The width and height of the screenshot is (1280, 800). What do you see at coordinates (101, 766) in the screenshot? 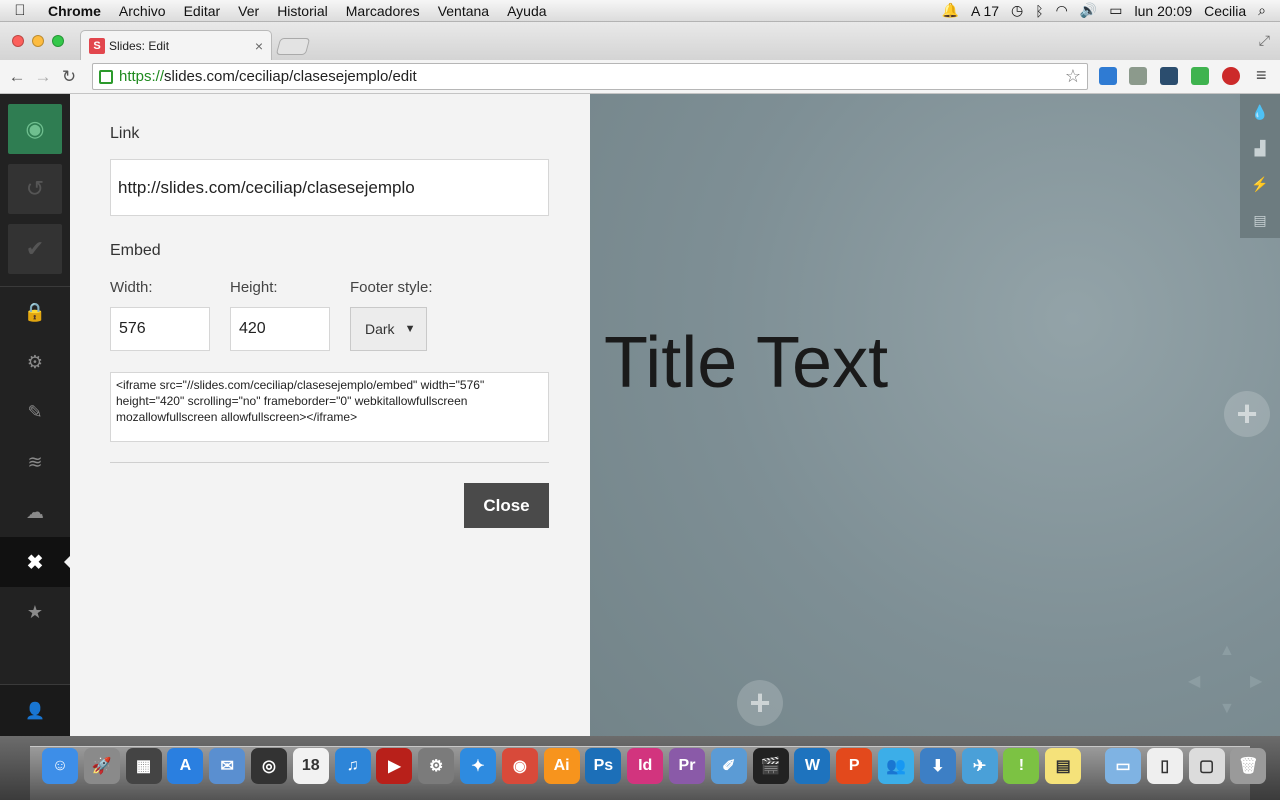
I see `launchpad-icon: 🚀` at bounding box center [101, 766].